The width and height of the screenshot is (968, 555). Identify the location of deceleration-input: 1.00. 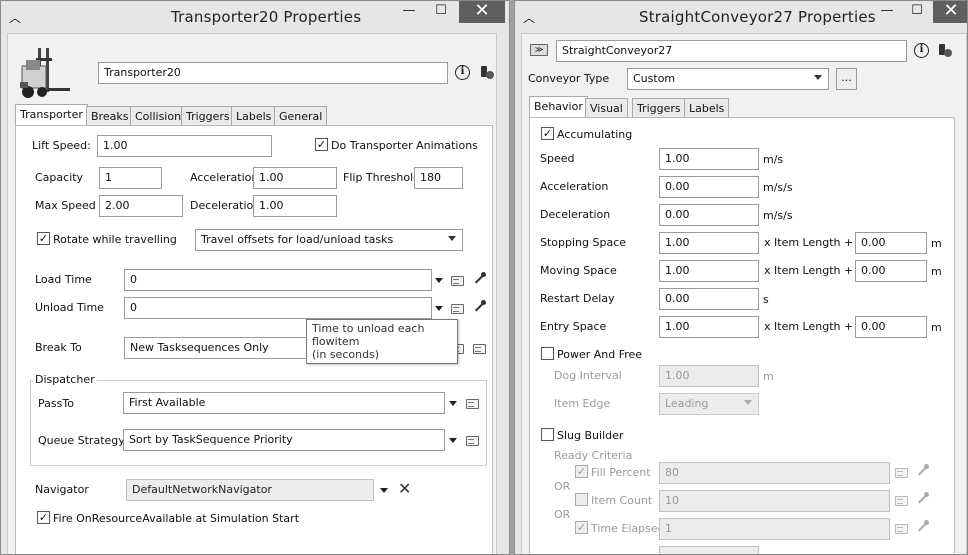
(295, 206).